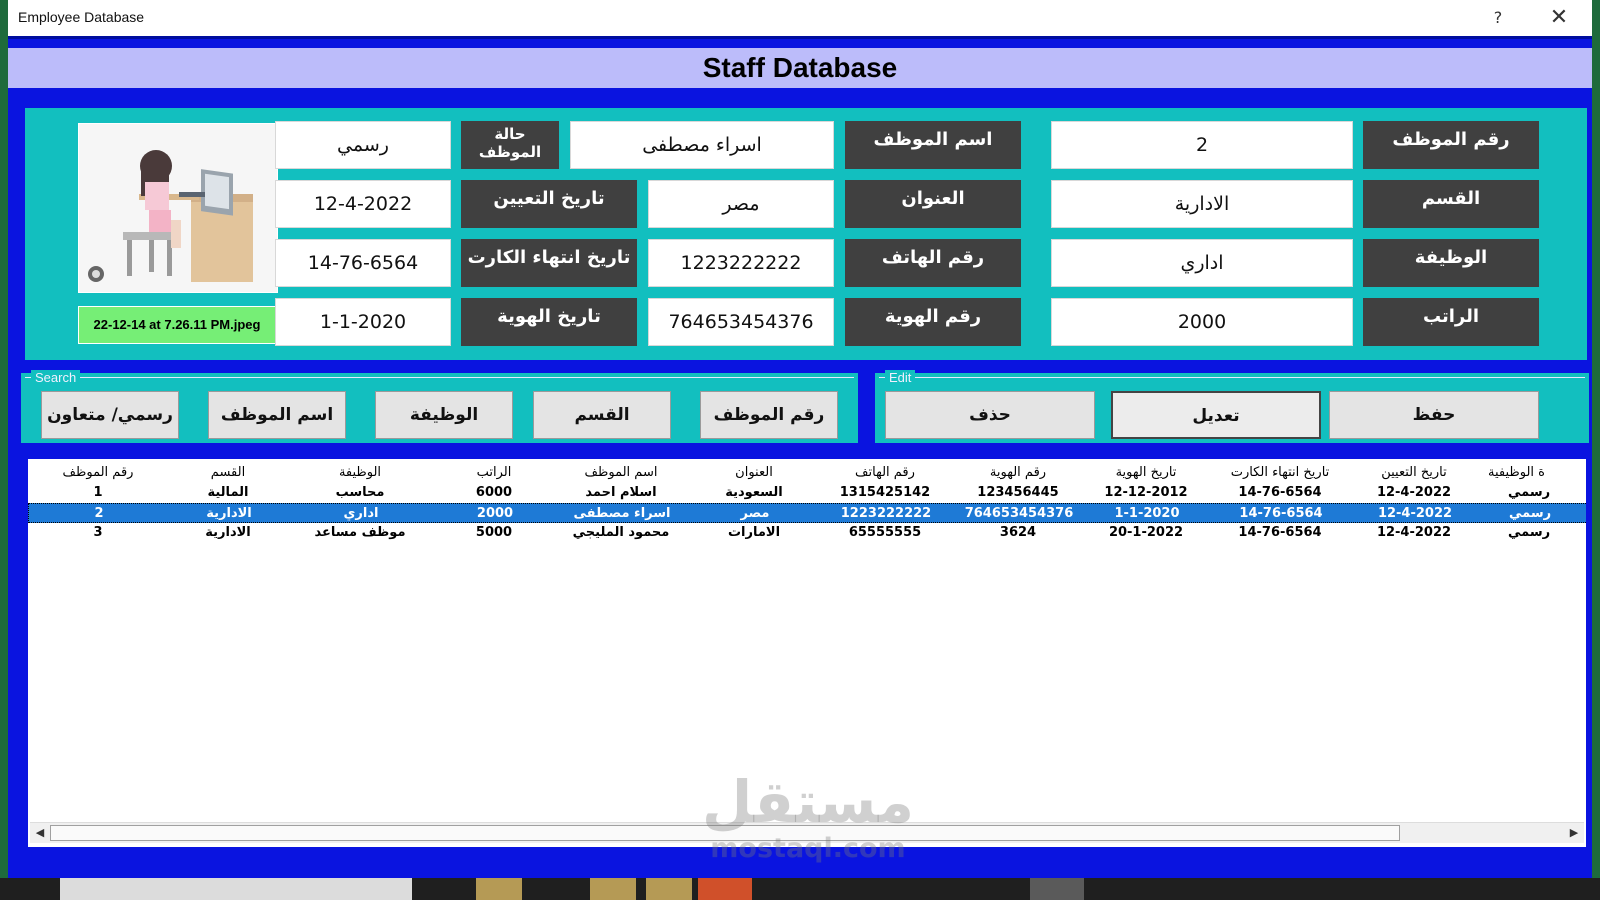  What do you see at coordinates (1018, 532) in the screenshot?
I see `table-cell: 3624` at bounding box center [1018, 532].